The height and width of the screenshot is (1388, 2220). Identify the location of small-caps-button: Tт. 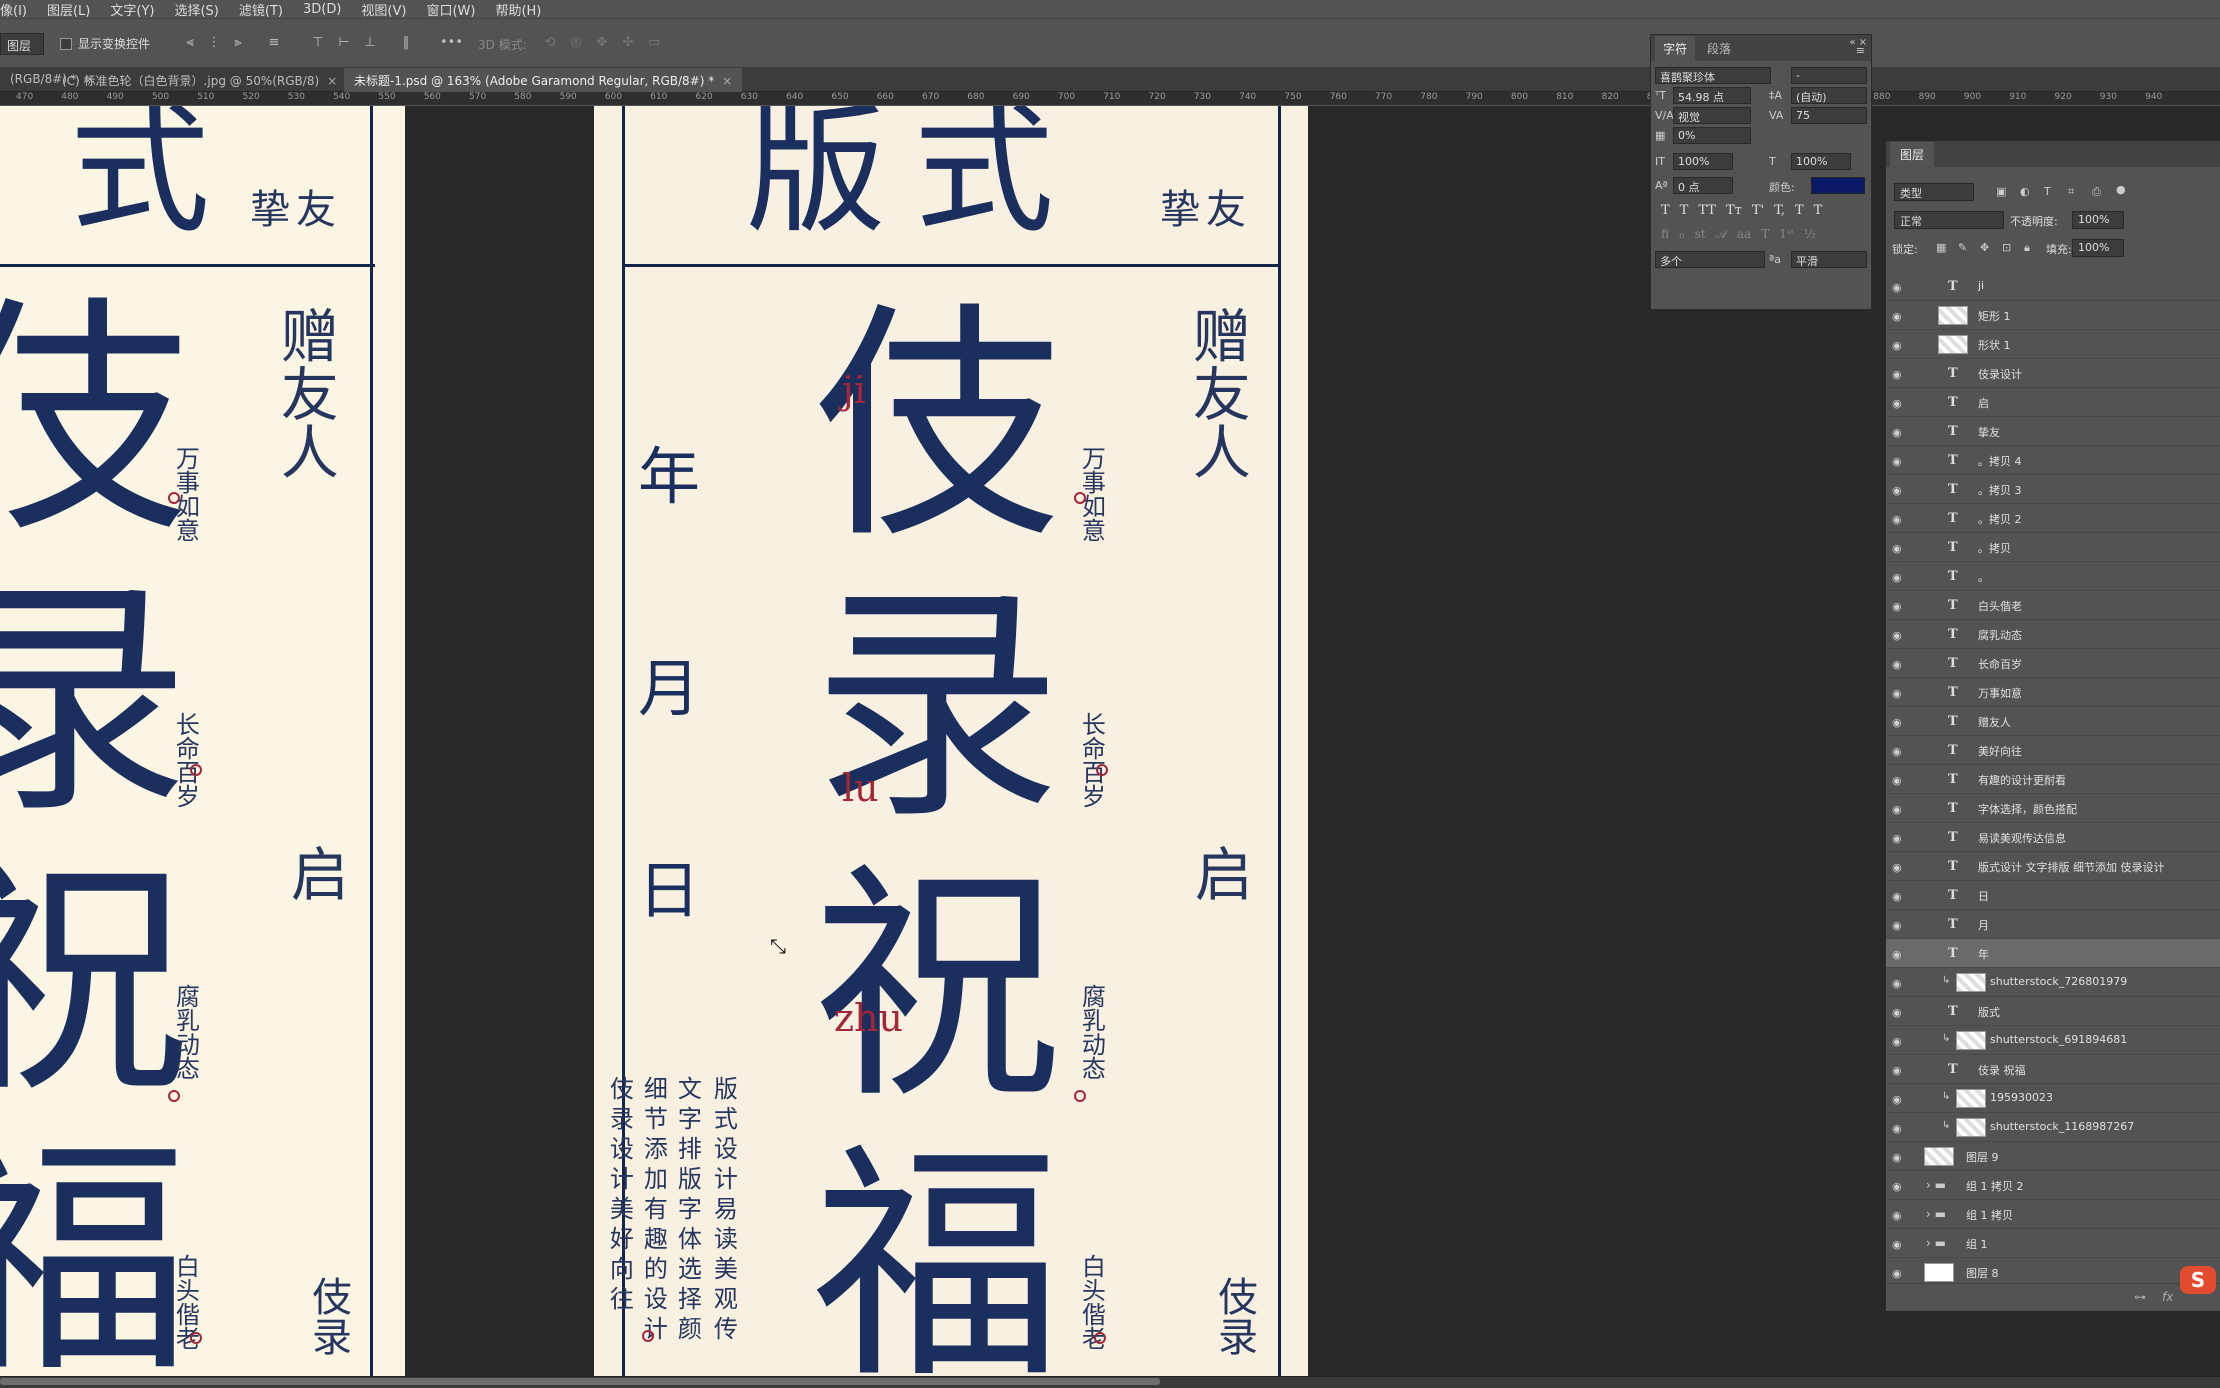
(1734, 210).